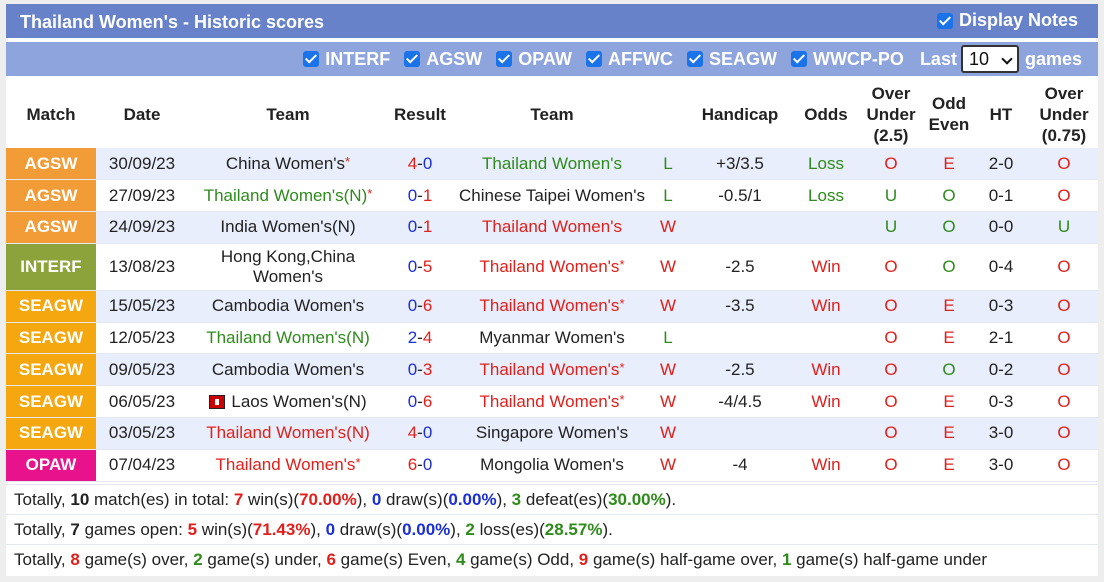 The width and height of the screenshot is (1104, 582). What do you see at coordinates (629, 59) in the screenshot?
I see `filter-affwc: AFFWC` at bounding box center [629, 59].